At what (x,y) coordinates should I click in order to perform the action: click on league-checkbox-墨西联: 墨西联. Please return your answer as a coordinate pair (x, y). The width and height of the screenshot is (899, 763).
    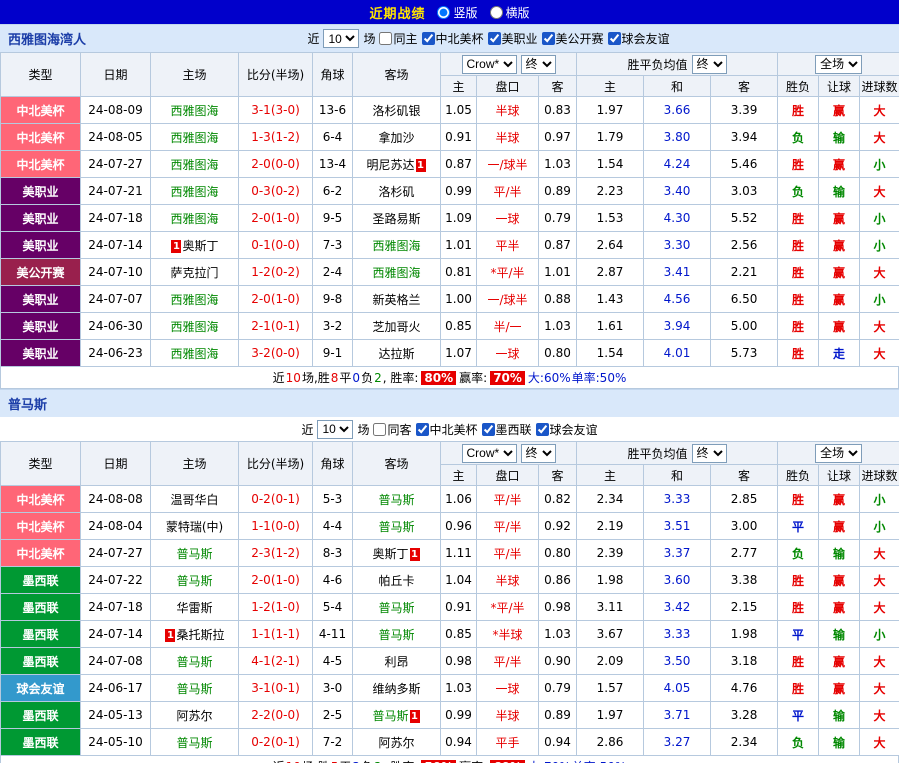
    Looking at the image, I should click on (506, 429).